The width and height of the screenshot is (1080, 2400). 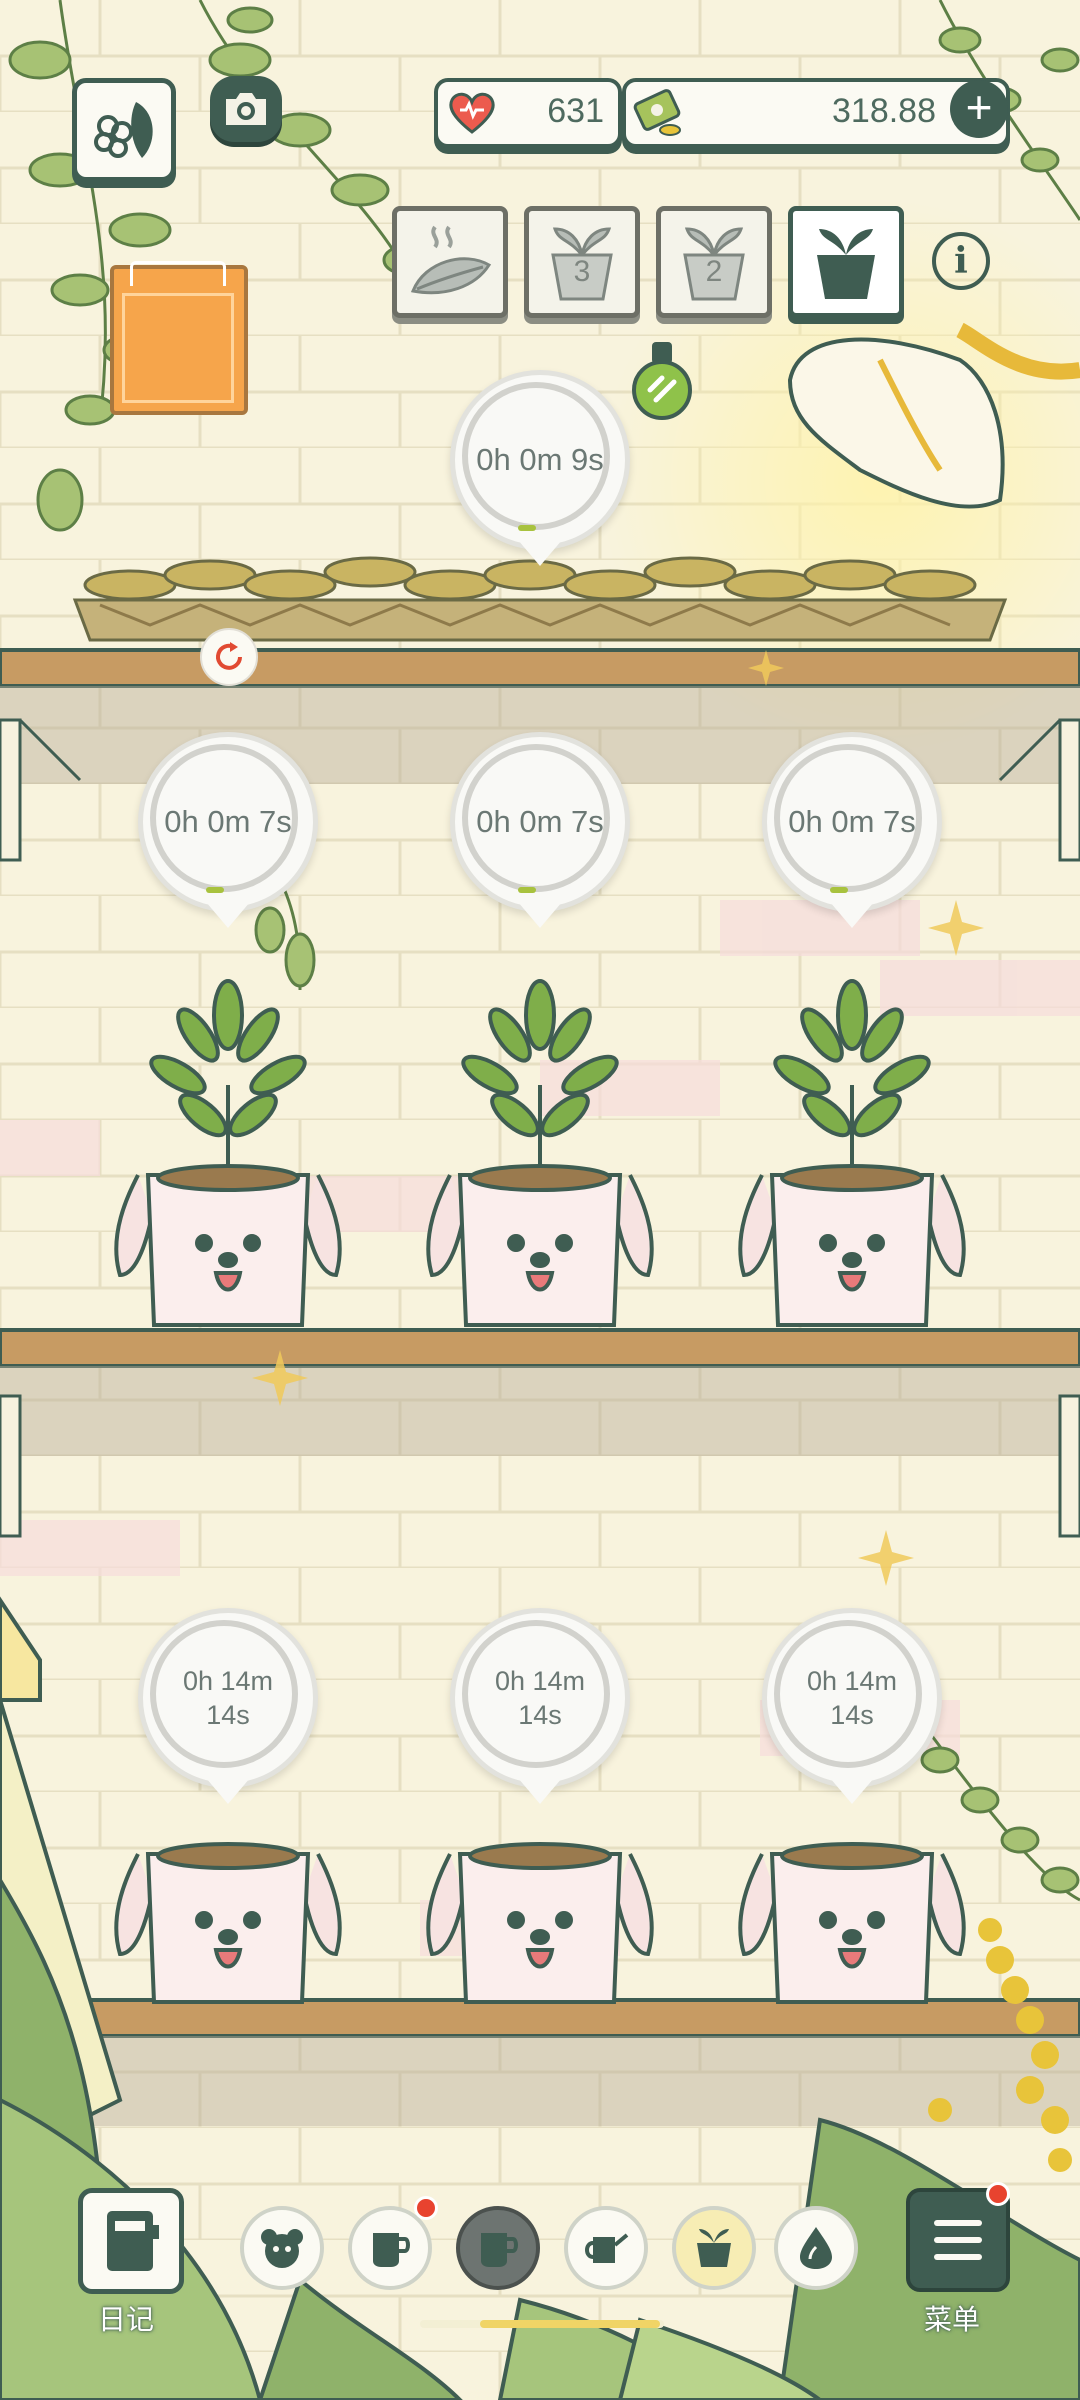 I want to click on nav-animal, so click(x=282, y=2248).